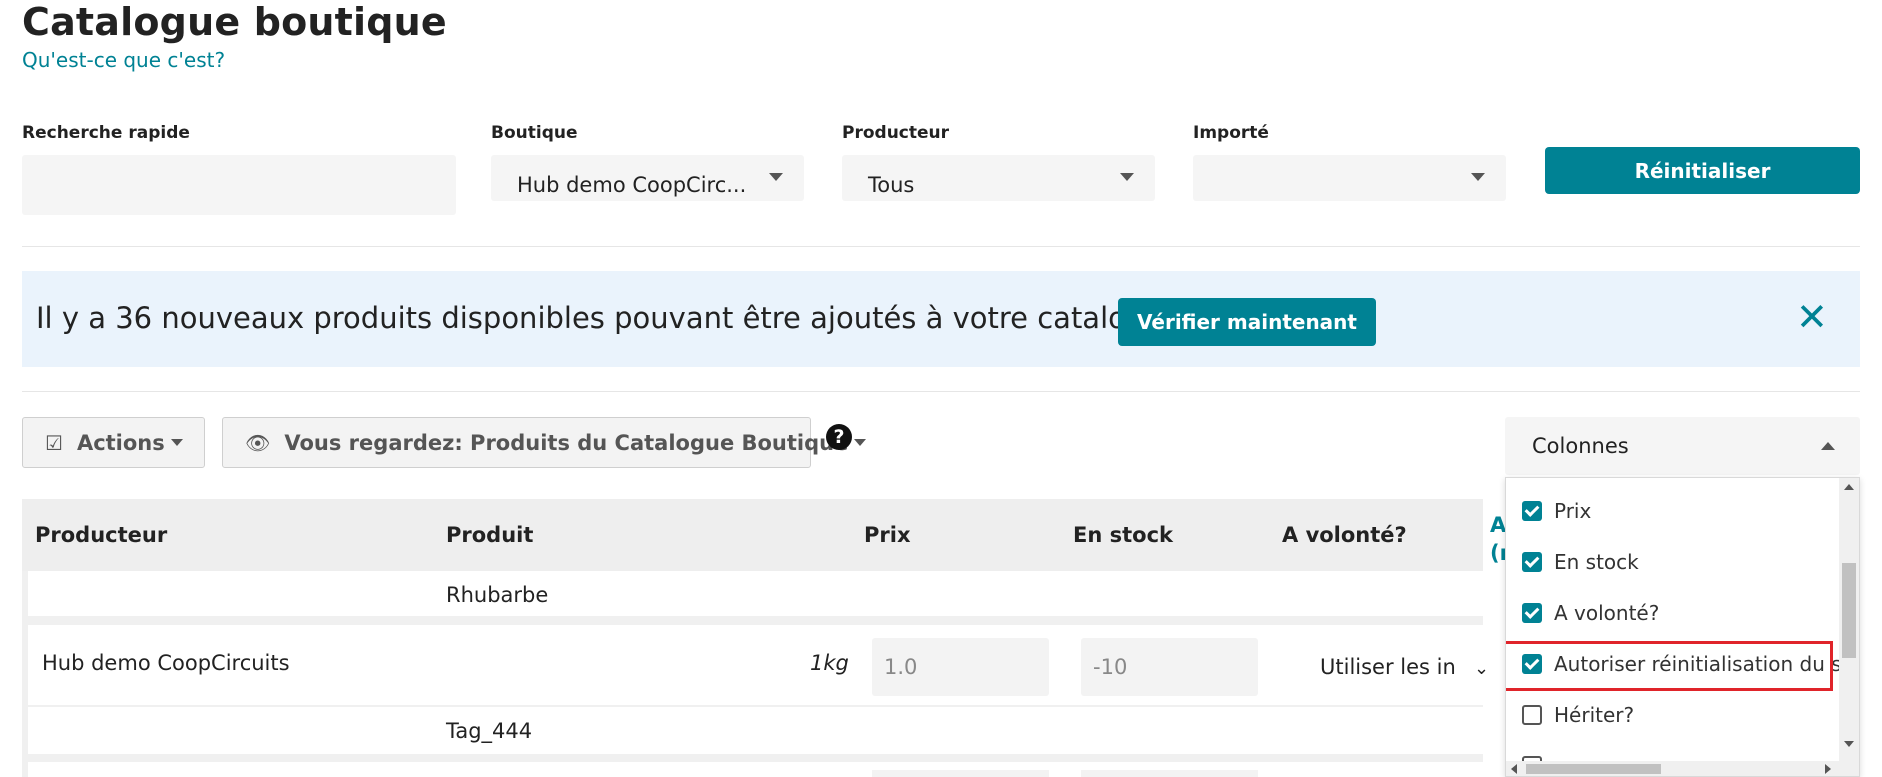  Describe the element at coordinates (101, 535) in the screenshot. I see `column-header-producer: Producteur` at that location.